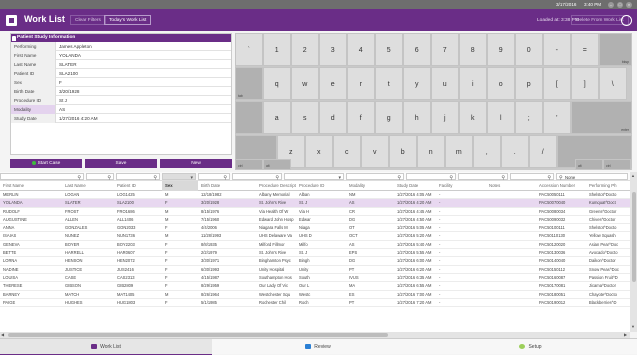 The height and width of the screenshot is (355, 637). I want to click on key-10: 0, so click(529, 49).